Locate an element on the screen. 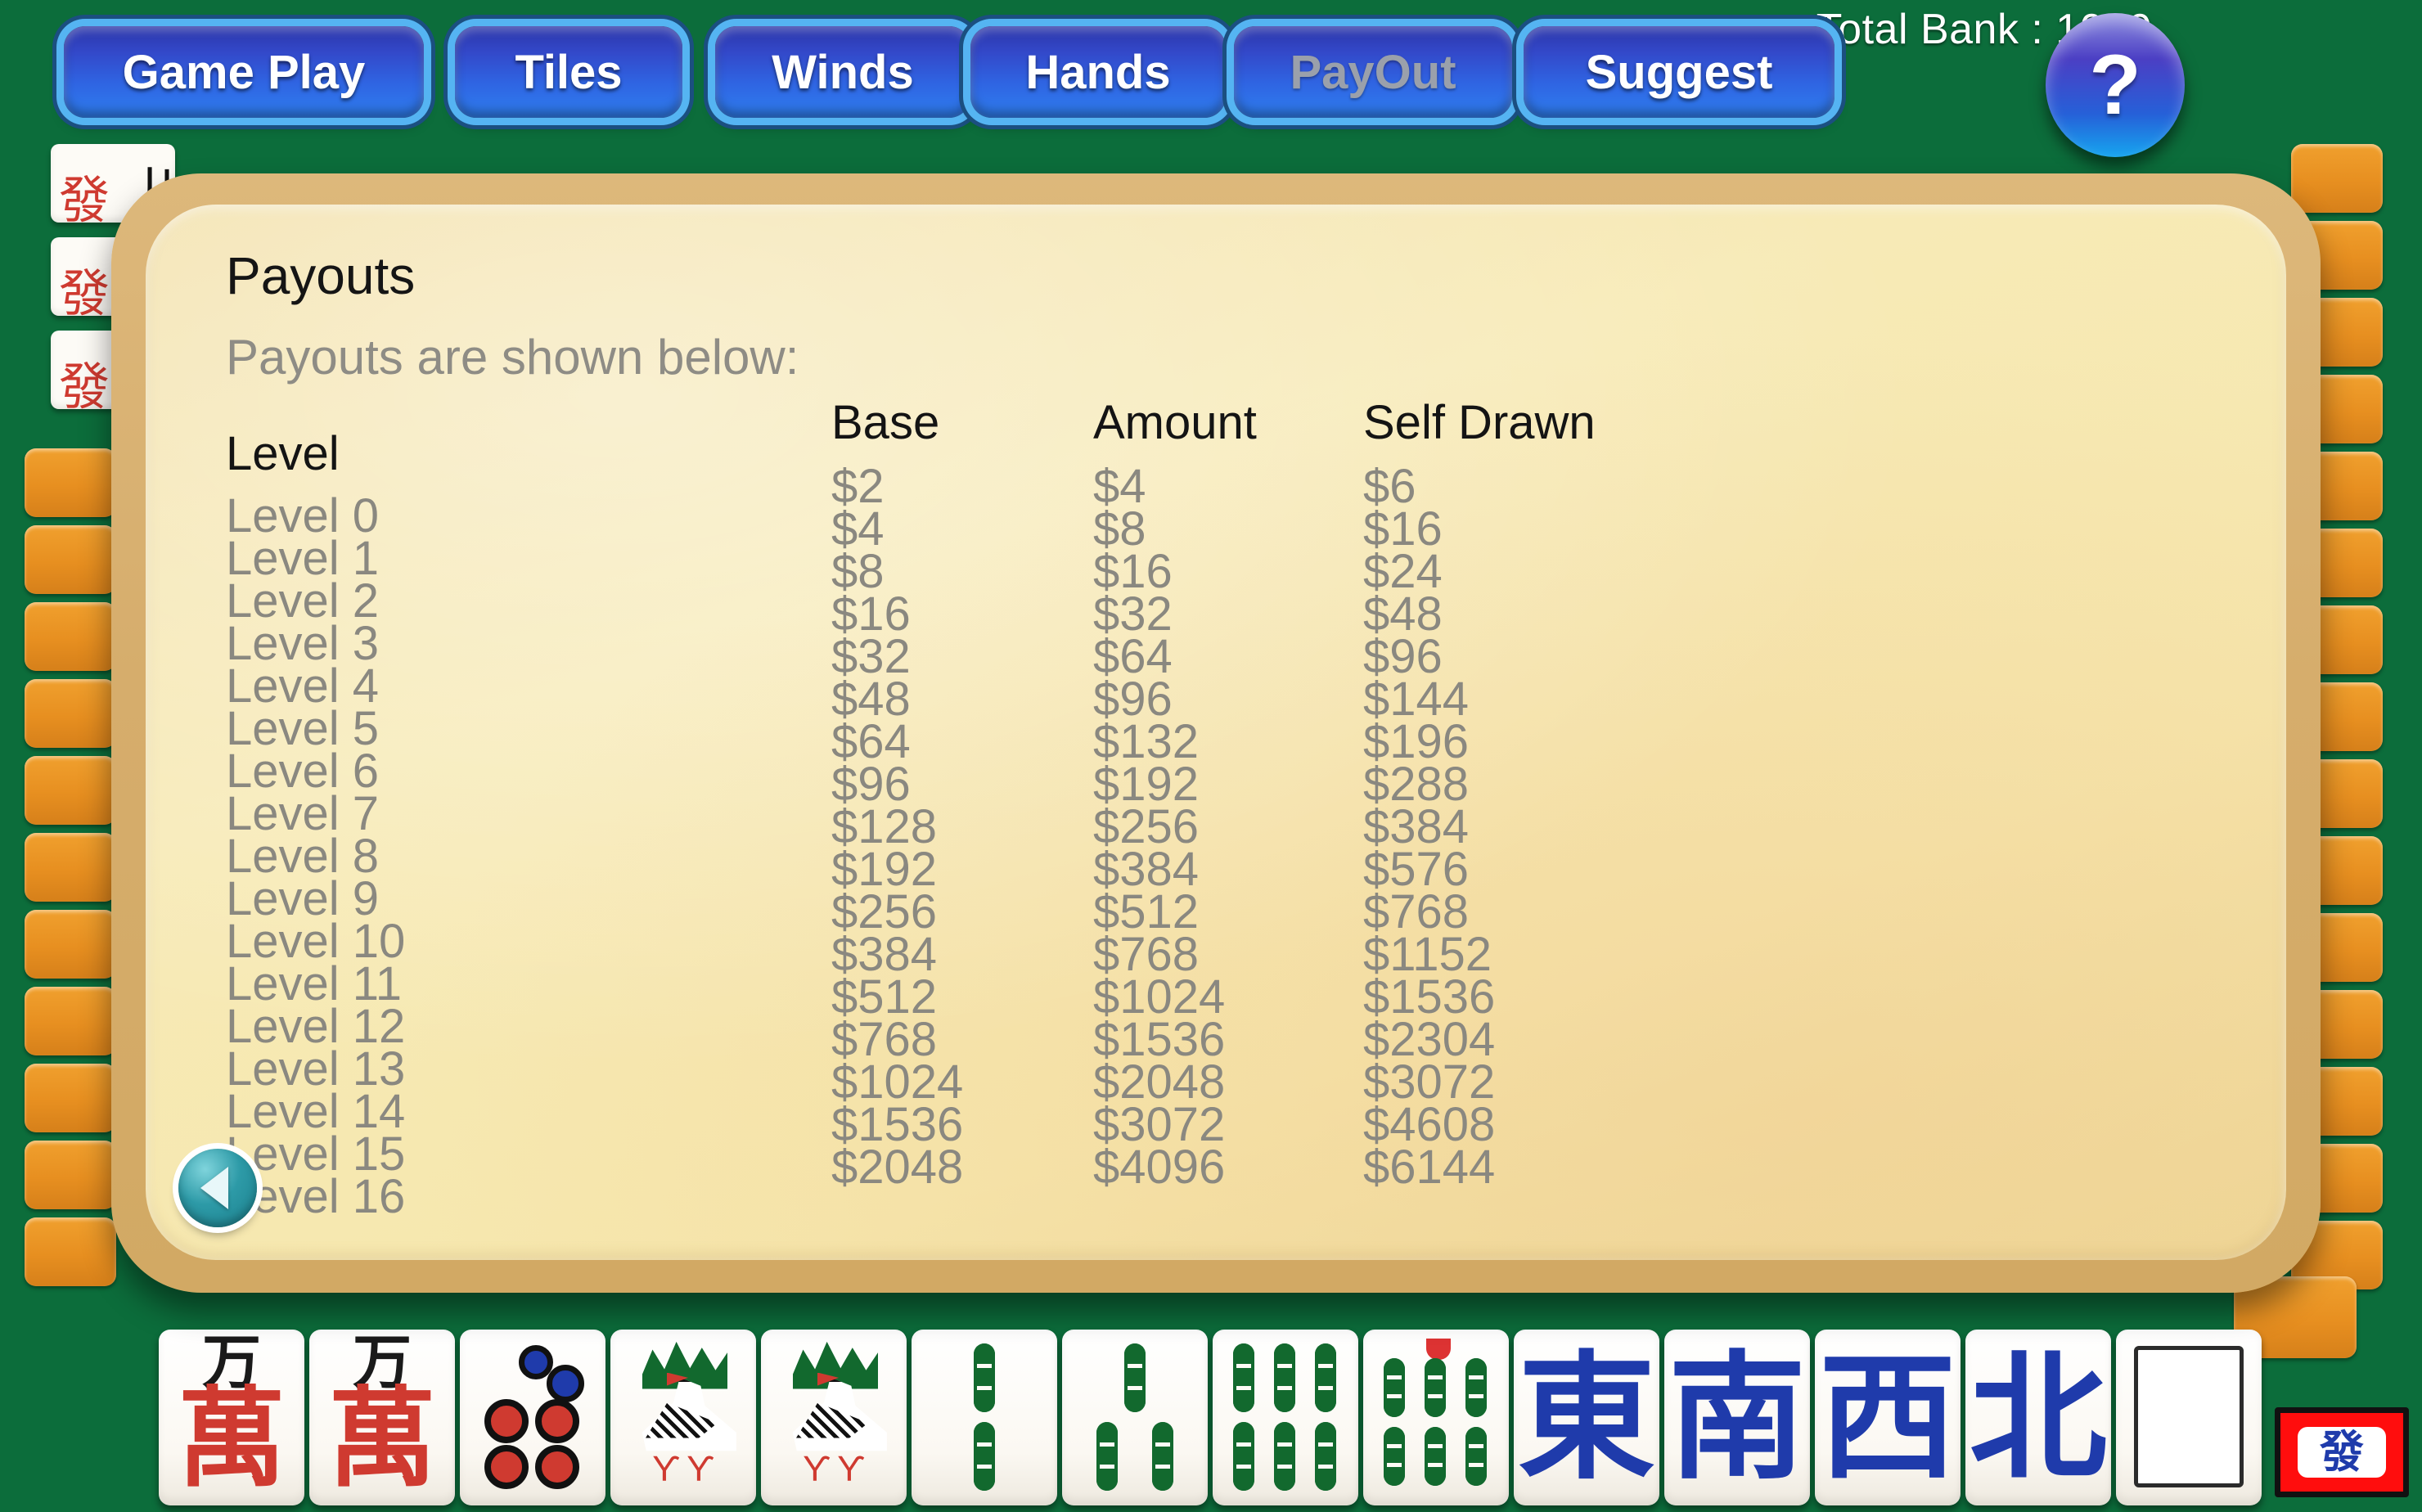 Image resolution: width=2422 pixels, height=1512 pixels. column-header-level: Level is located at coordinates (283, 454).